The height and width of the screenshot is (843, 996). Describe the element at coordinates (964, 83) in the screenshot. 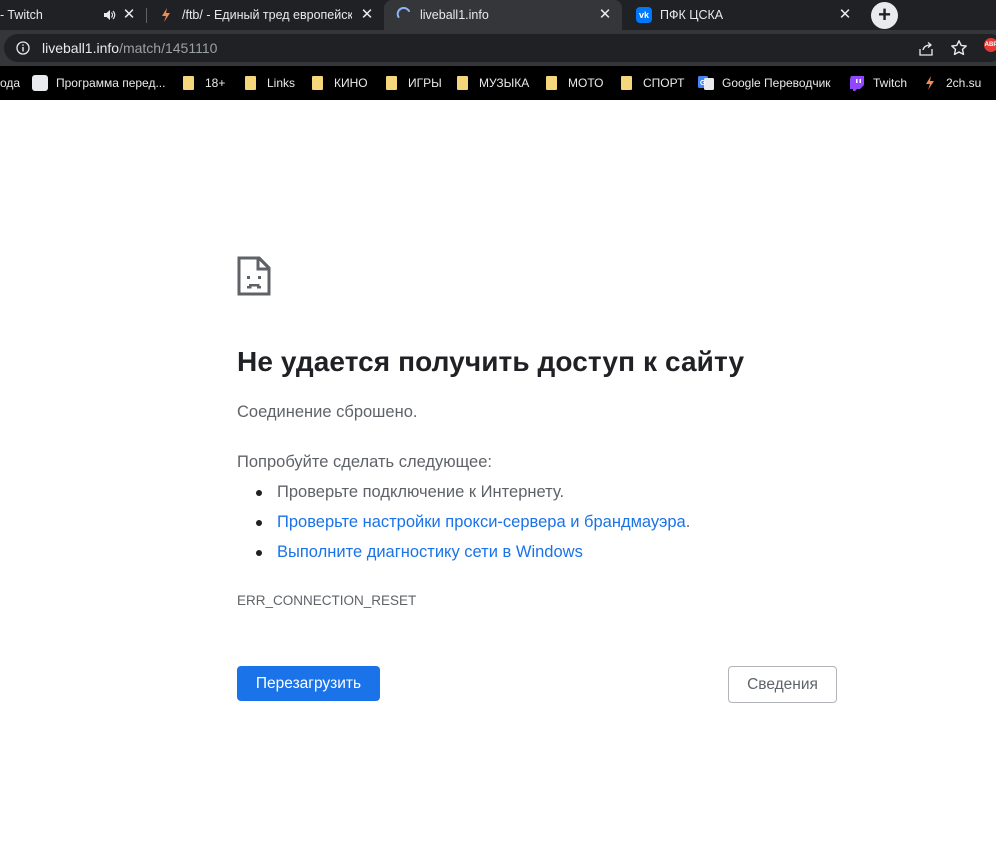

I see `bookmark-label: 2ch.su` at that location.